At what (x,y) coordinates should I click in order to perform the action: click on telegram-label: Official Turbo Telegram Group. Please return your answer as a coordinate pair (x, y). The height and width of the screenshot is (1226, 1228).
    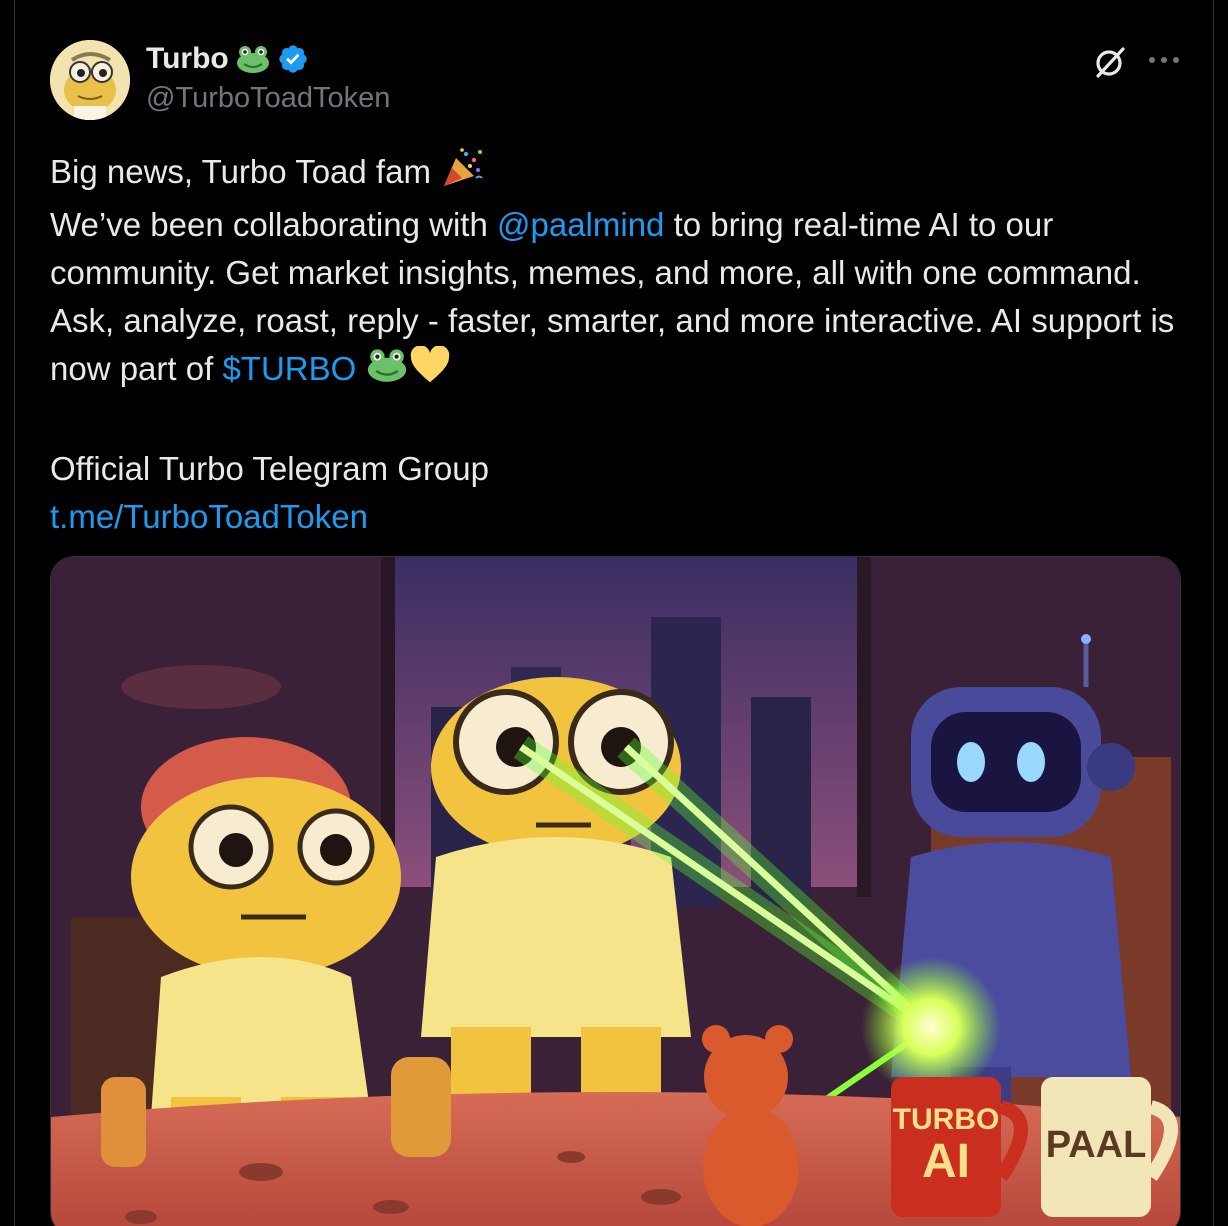
    Looking at the image, I should click on (269, 468).